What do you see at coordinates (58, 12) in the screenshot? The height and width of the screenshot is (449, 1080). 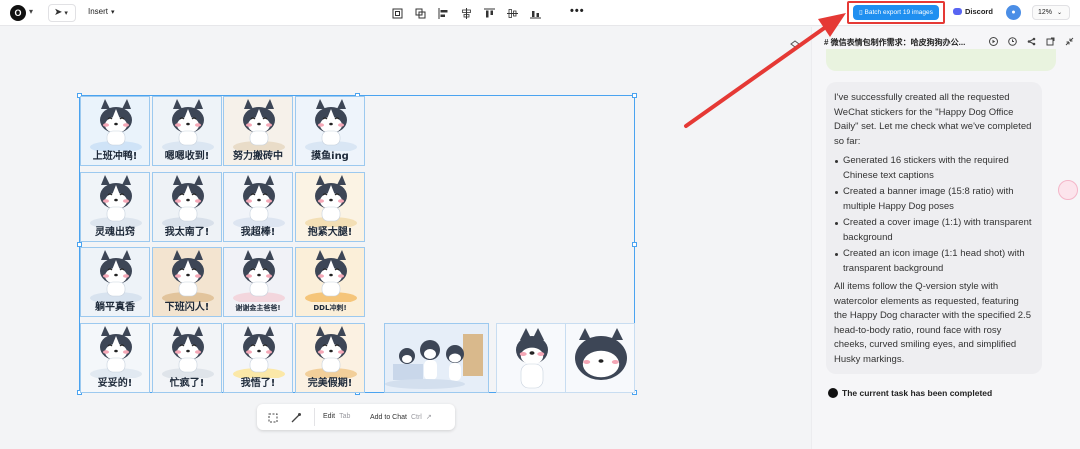 I see `pointer-icon: ➤` at bounding box center [58, 12].